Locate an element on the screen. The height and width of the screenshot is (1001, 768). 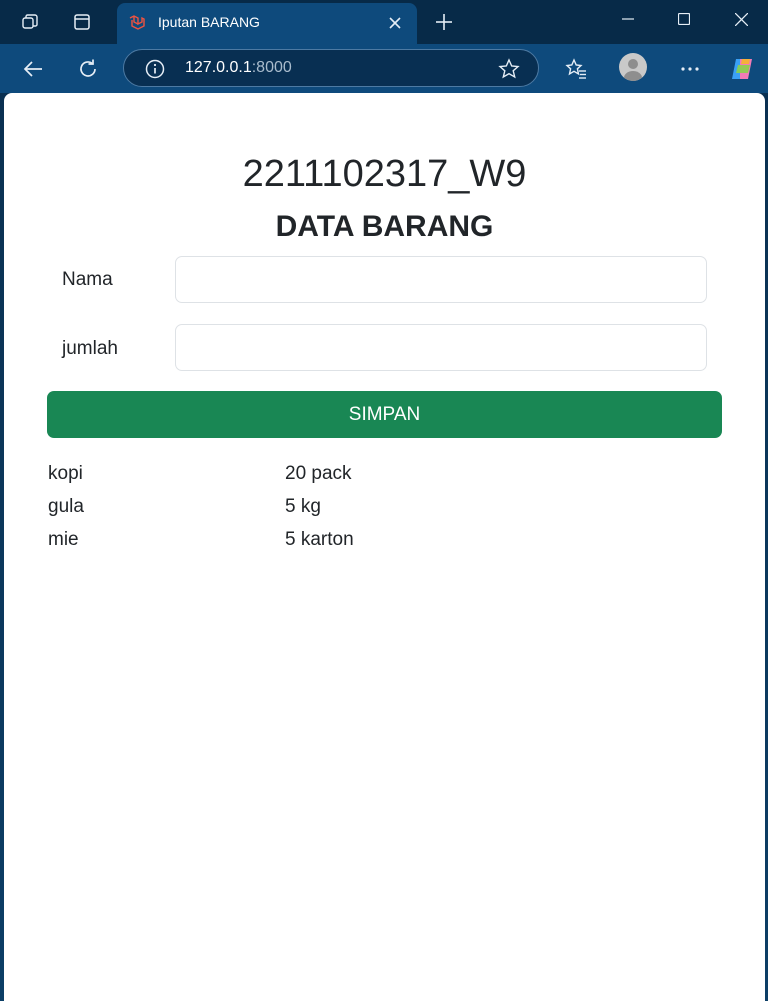
site-info-icon is located at coordinates (155, 69).